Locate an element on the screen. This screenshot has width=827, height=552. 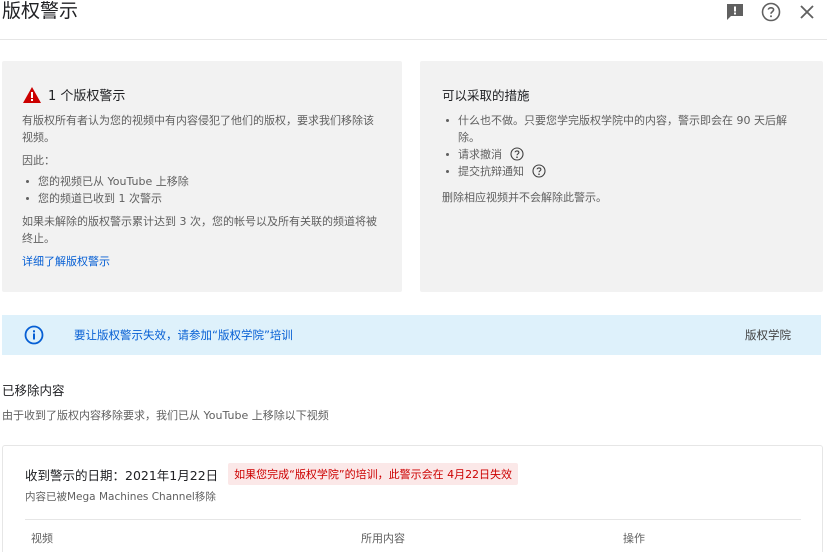
strike-description: 有版权所有者认为您的视频中有内容侵犯了他们的版权，要求我们移除该视频。 is located at coordinates (198, 129).